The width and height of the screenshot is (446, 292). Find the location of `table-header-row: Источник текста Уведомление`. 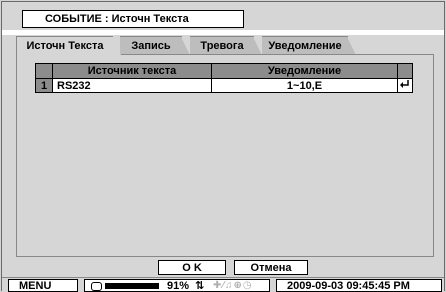

table-header-row: Источник текста Уведомление is located at coordinates (224, 71).